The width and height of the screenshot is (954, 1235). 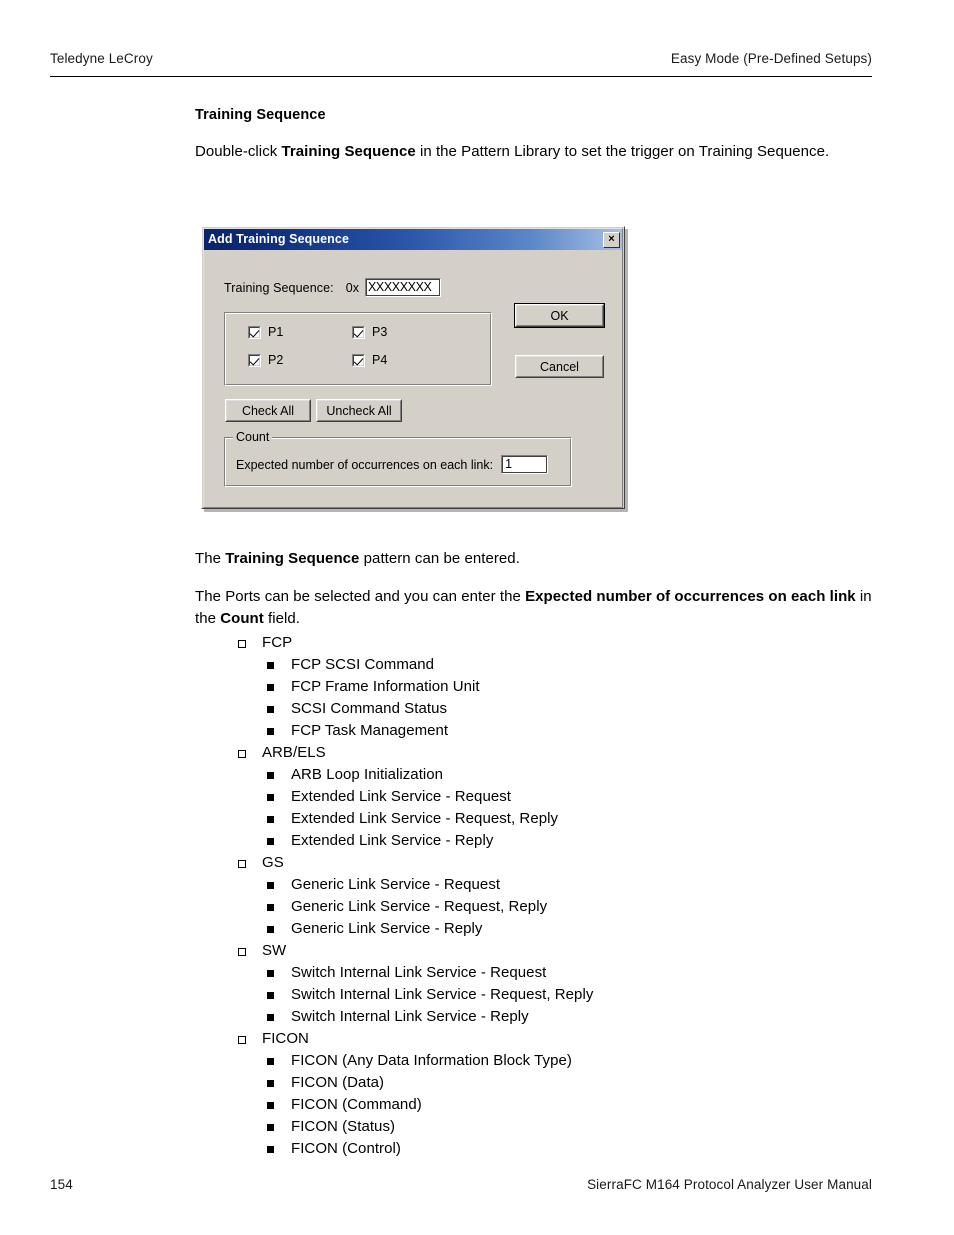 What do you see at coordinates (265, 360) in the screenshot?
I see `port-checkbox-p2: P2` at bounding box center [265, 360].